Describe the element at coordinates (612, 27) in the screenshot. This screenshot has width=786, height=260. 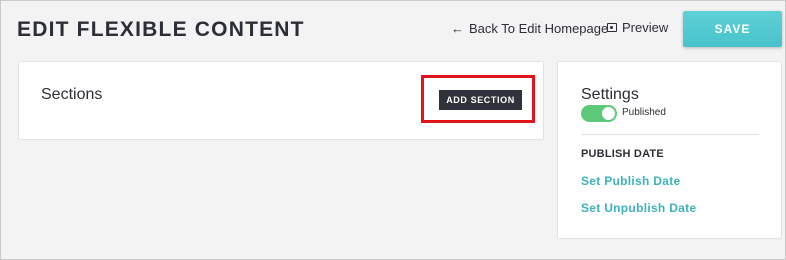
I see `preview-icon` at that location.